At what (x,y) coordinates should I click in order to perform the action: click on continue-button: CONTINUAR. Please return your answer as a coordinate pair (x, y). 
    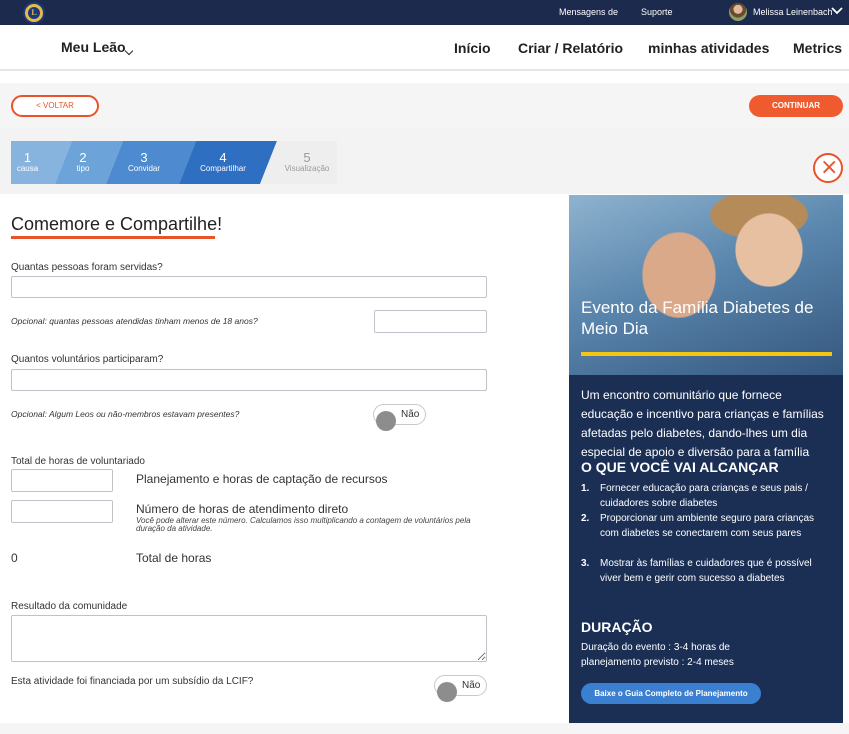
    Looking at the image, I should click on (796, 106).